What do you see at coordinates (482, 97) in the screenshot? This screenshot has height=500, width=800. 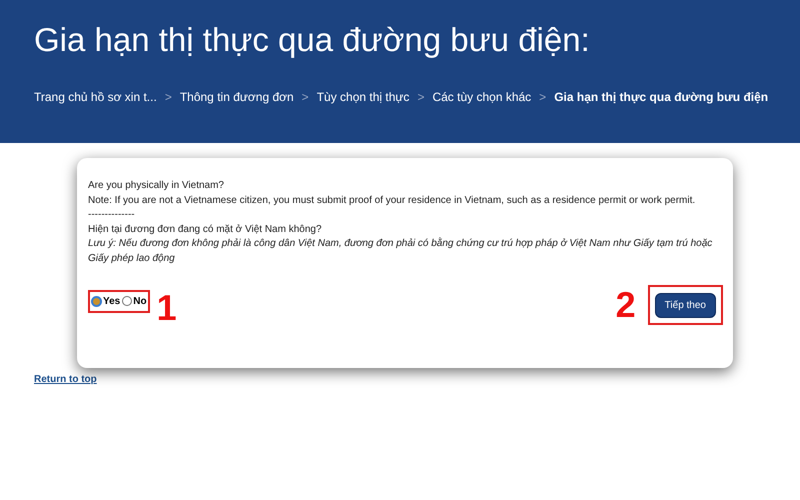 I see `breadcrumb-item: Các tùy chọn khác` at bounding box center [482, 97].